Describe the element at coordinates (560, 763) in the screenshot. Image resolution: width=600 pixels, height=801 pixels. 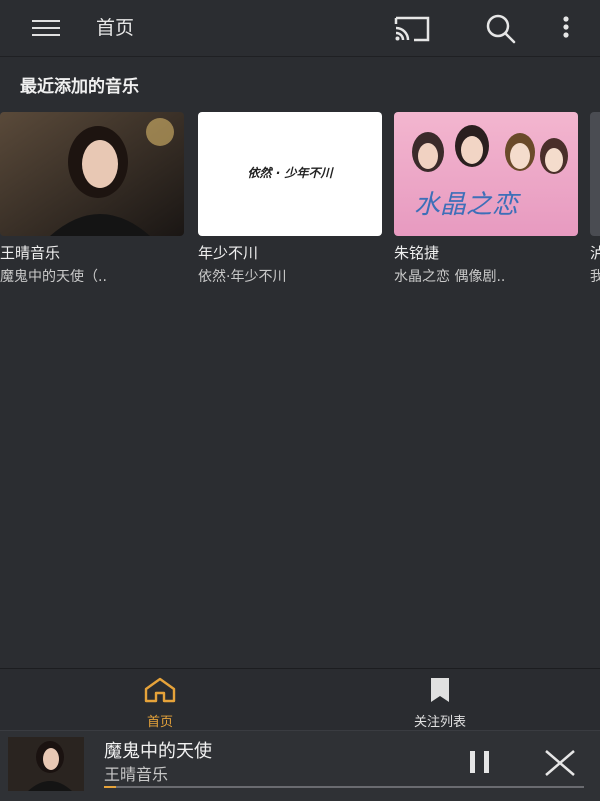
I see `close-icon` at that location.